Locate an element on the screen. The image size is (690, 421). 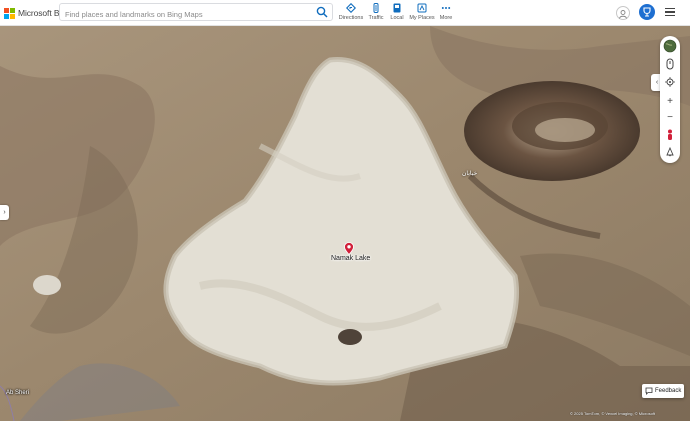
search-input is located at coordinates (185, 14).